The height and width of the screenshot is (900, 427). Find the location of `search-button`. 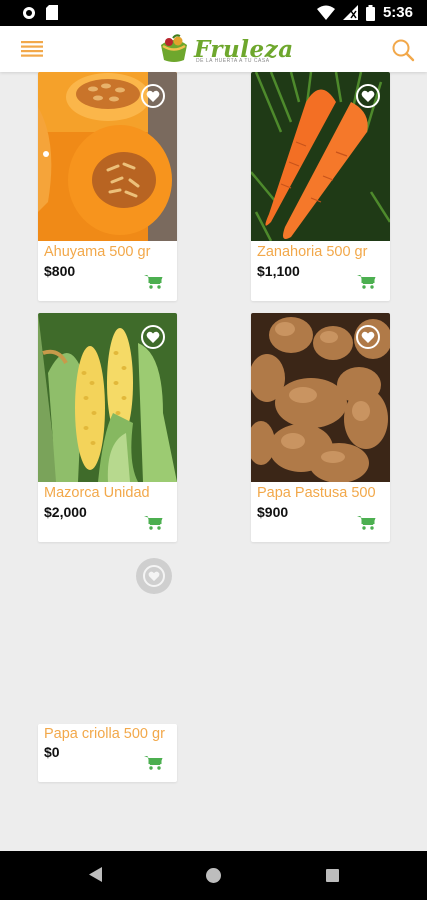

search-button is located at coordinates (403, 50).